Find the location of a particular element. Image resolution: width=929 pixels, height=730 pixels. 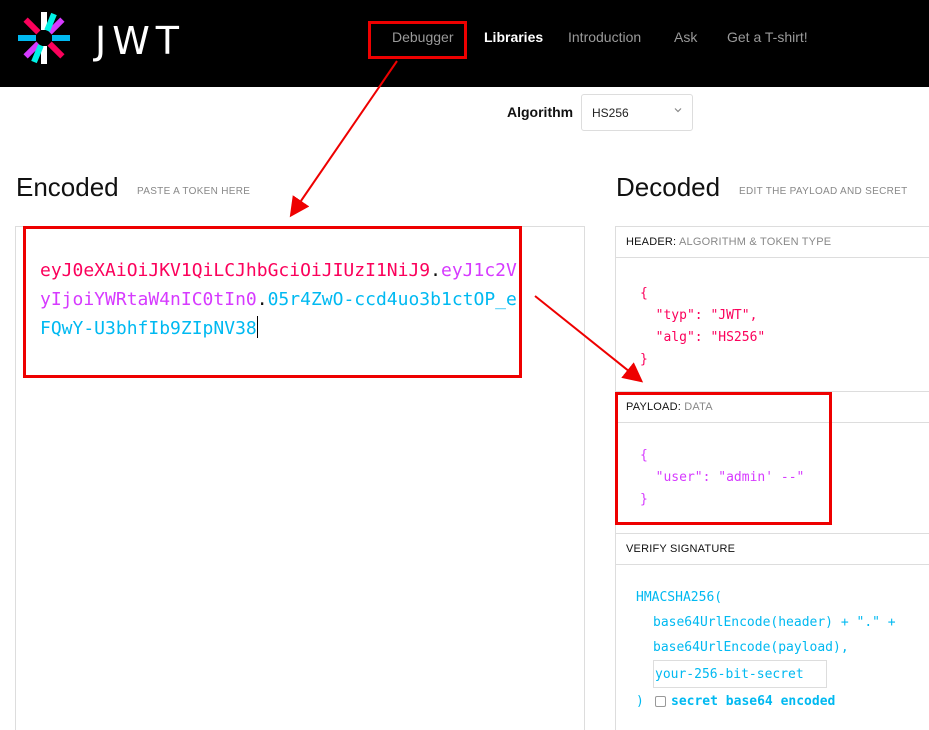

text-caret is located at coordinates (257, 327).